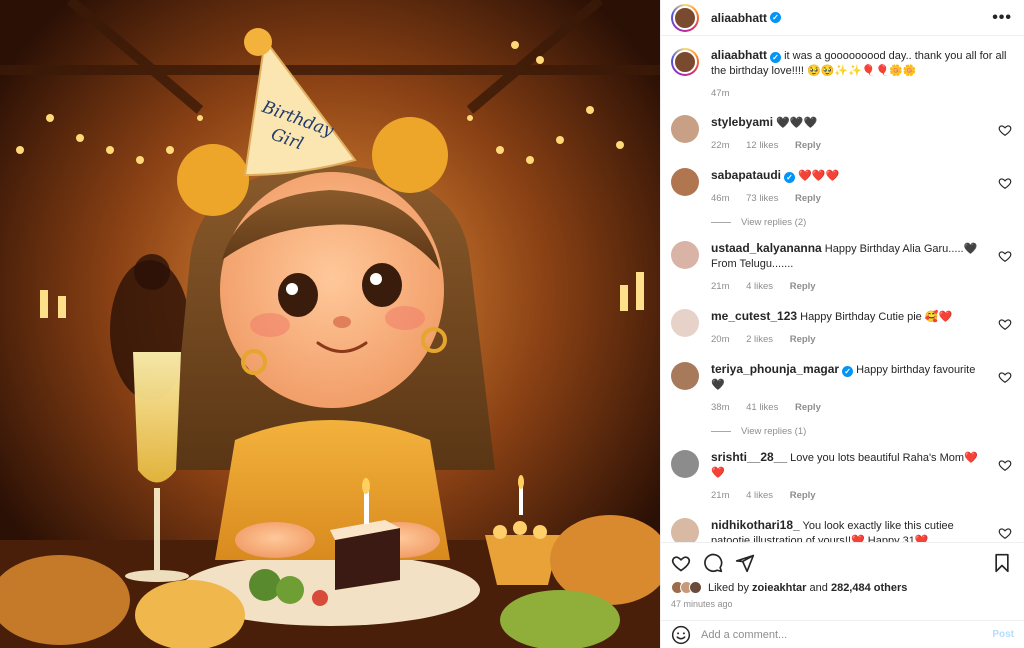 The width and height of the screenshot is (1024, 648). What do you see at coordinates (762, 198) in the screenshot?
I see `comment-likes: 73 likes` at bounding box center [762, 198].